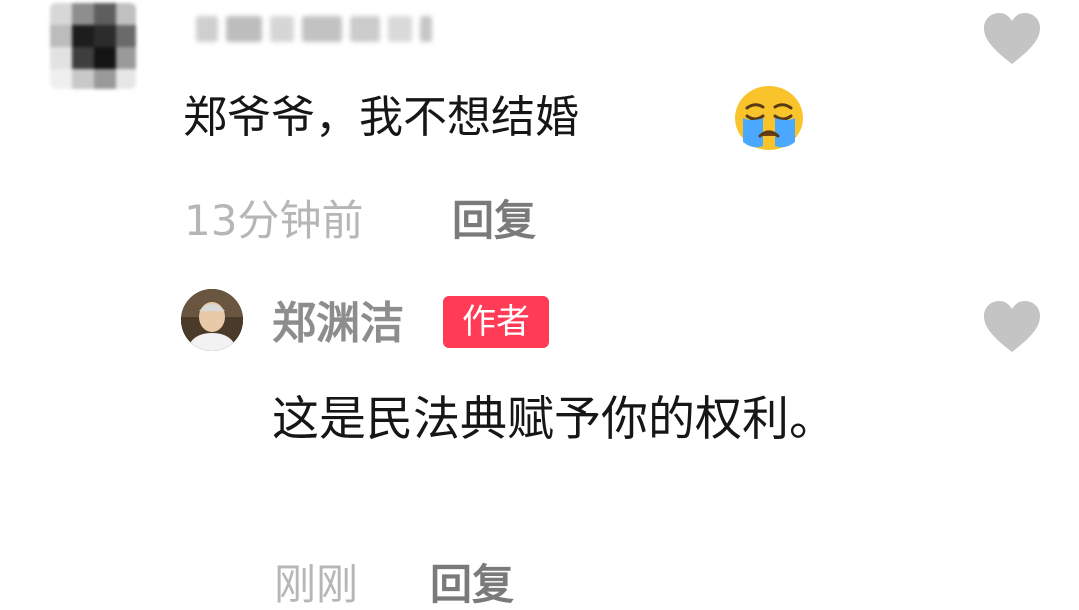  What do you see at coordinates (274, 220) in the screenshot?
I see `comment-timestamp: 13分钟前` at bounding box center [274, 220].